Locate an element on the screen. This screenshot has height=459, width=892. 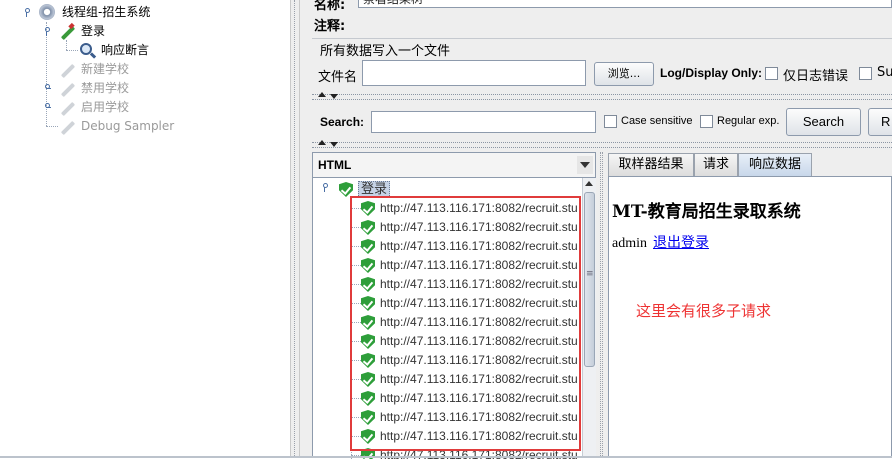
scrollbar-thumb is located at coordinates (589, 279).